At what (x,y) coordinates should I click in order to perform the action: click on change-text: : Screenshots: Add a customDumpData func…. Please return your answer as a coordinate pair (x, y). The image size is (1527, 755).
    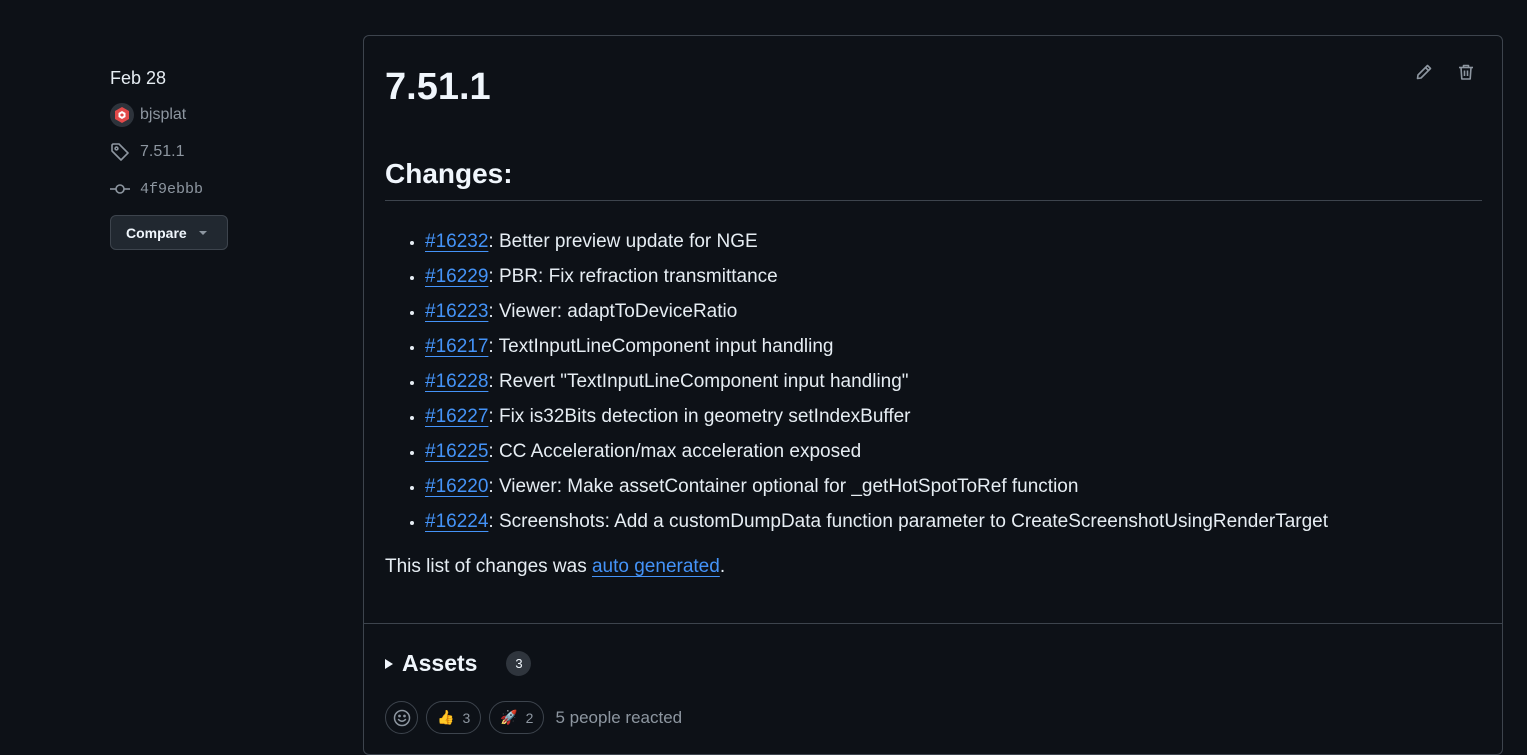
    Looking at the image, I should click on (908, 521).